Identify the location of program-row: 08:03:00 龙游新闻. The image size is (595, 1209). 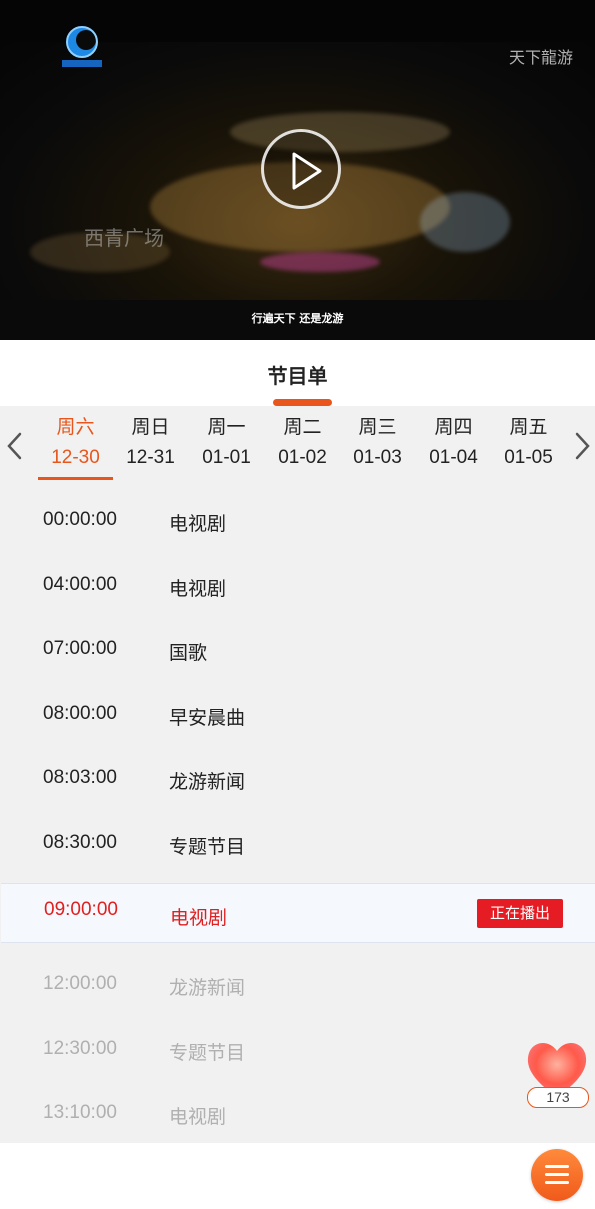
(297, 777).